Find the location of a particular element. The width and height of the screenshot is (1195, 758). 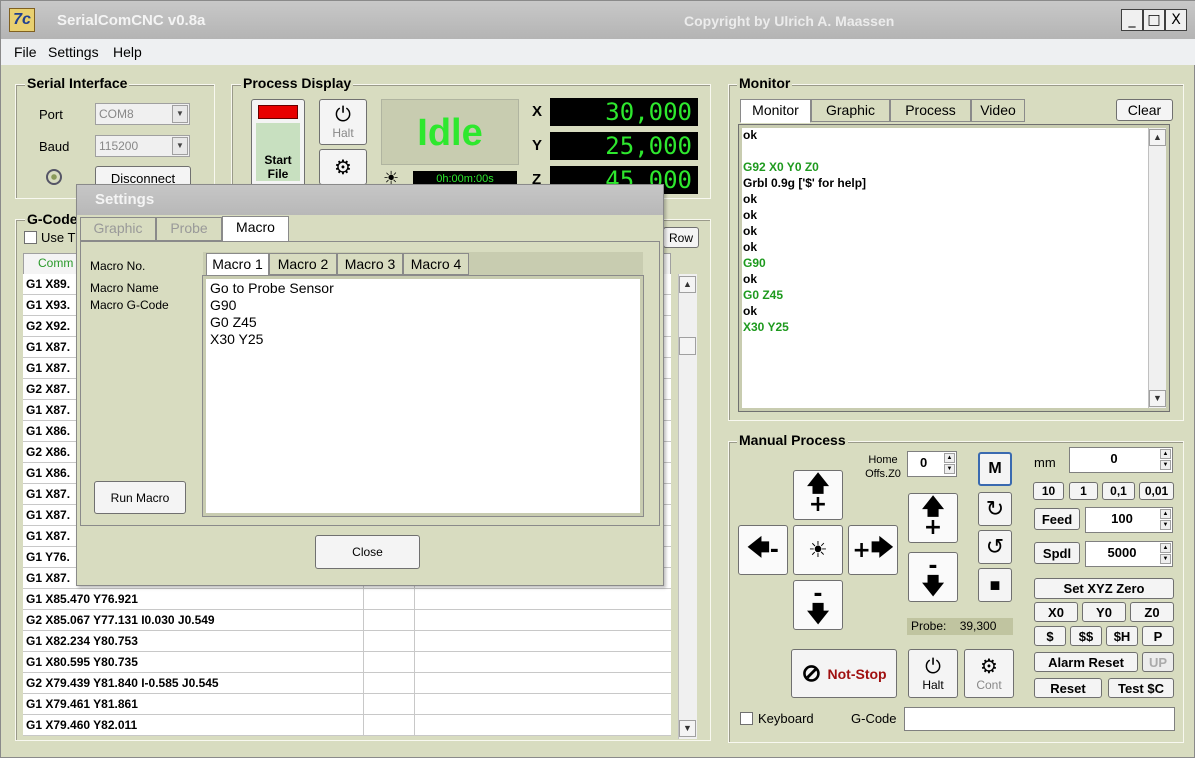

table-row: G2 X85.067 Y77.131 I0.030 J0.549 is located at coordinates (347, 620).